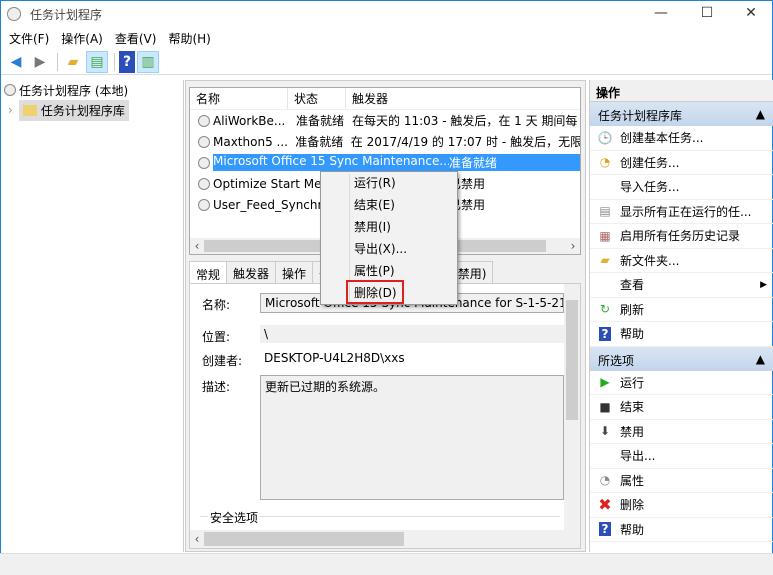 The height and width of the screenshot is (575, 773). Describe the element at coordinates (412, 437) in the screenshot. I see `description-field: 更新已过期的系统源。` at that location.